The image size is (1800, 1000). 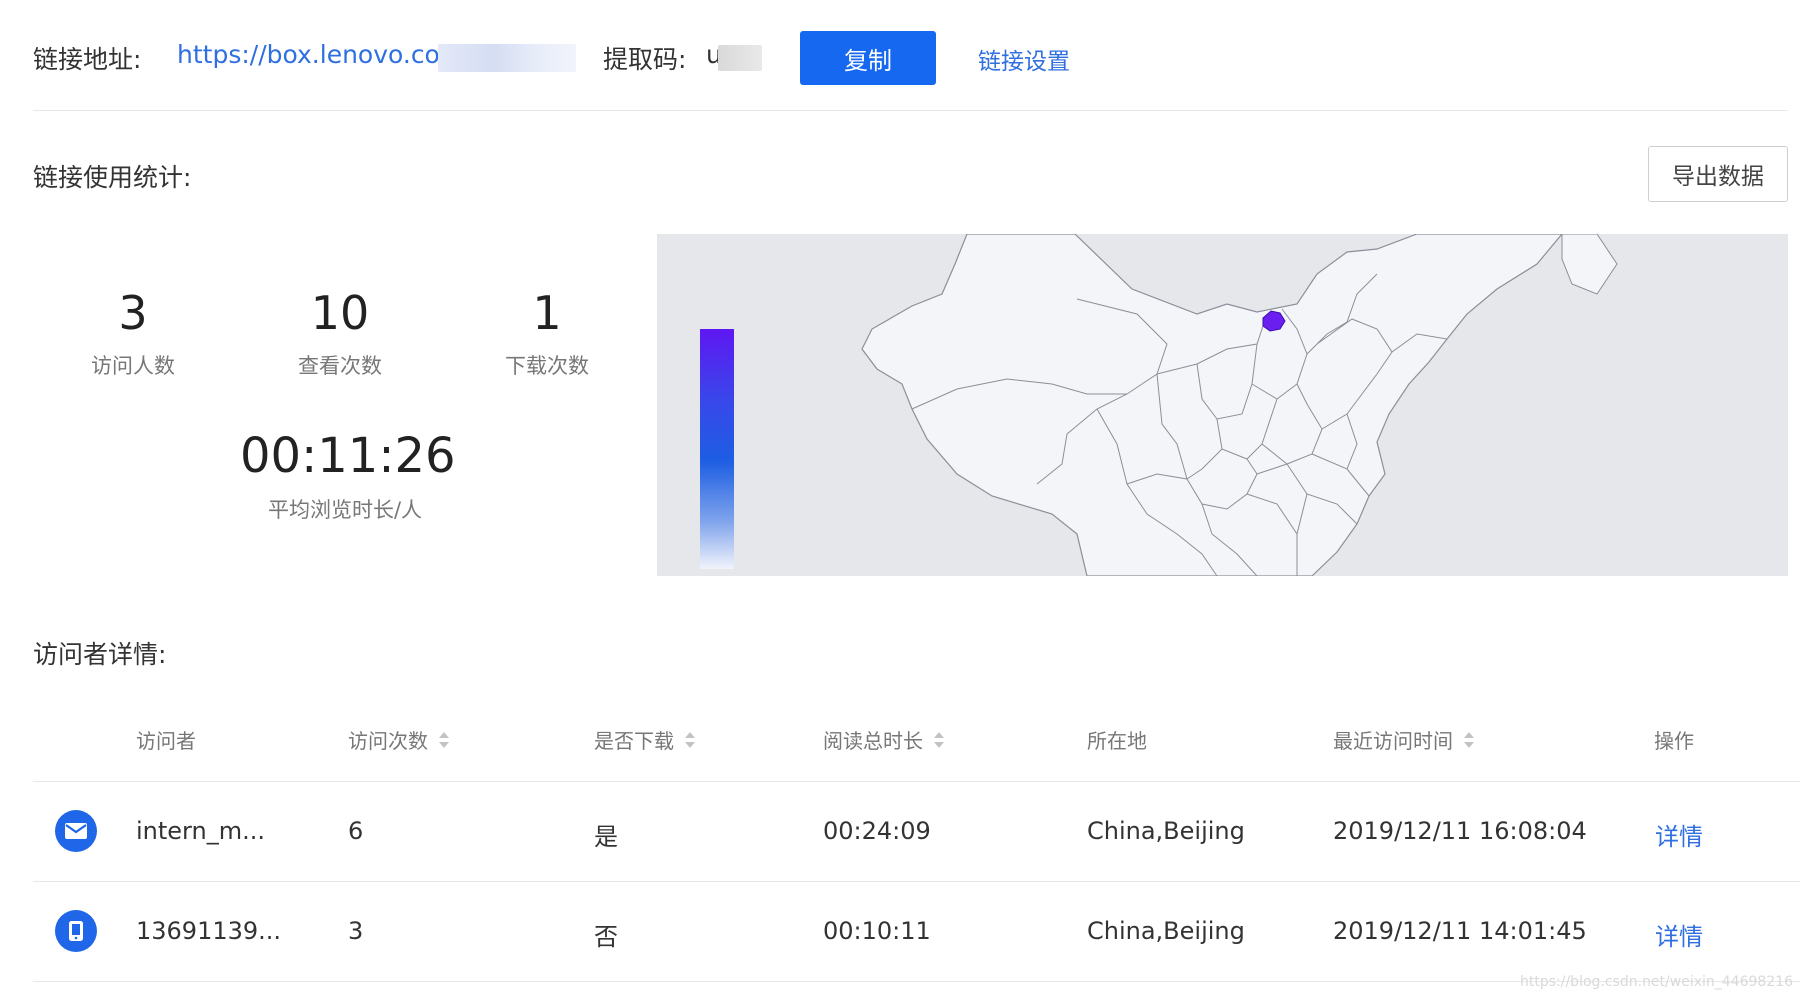 I want to click on china-map-svg, so click(x=1239, y=405).